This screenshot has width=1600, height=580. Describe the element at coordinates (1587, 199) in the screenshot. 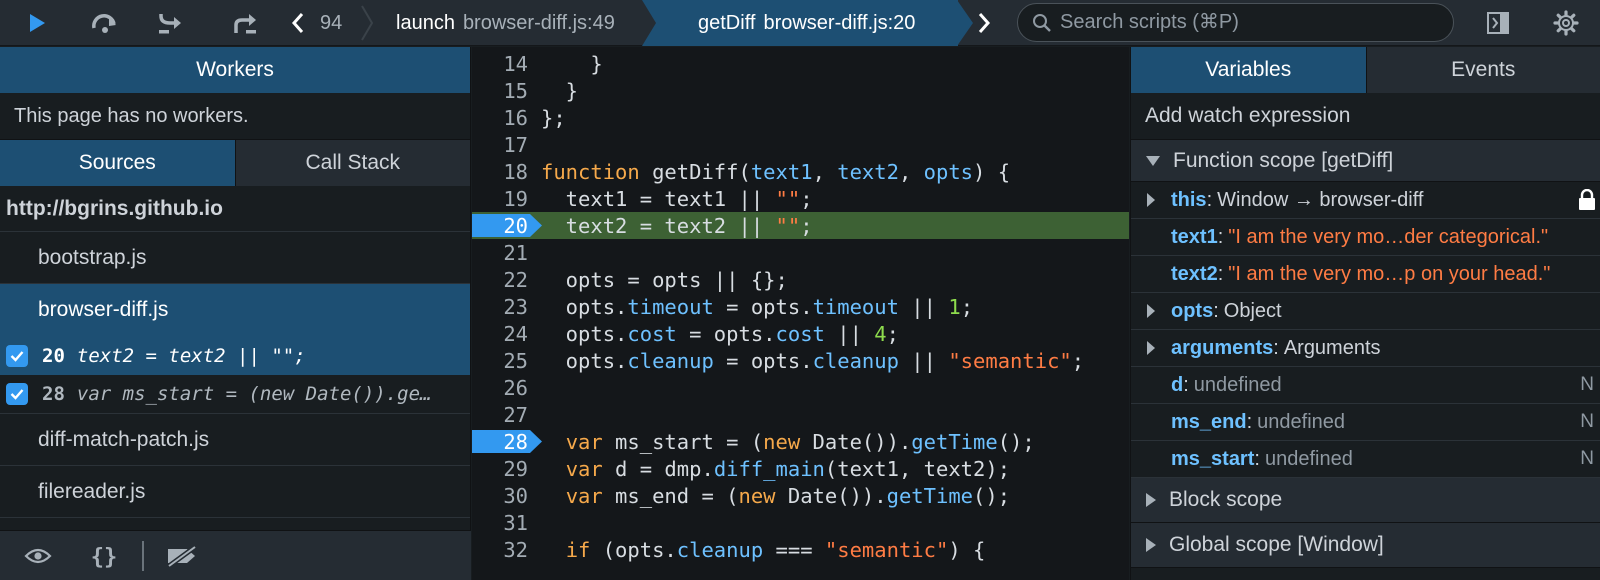

I see `lock-icon` at that location.